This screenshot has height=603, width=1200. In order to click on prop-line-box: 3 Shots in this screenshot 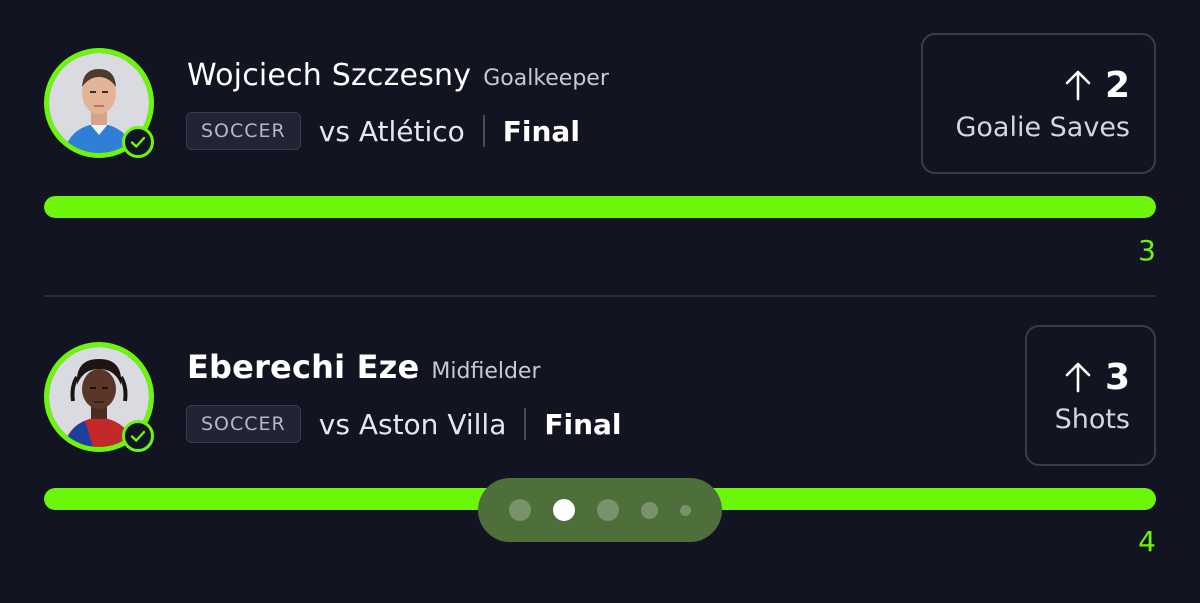, I will do `click(1090, 395)`.